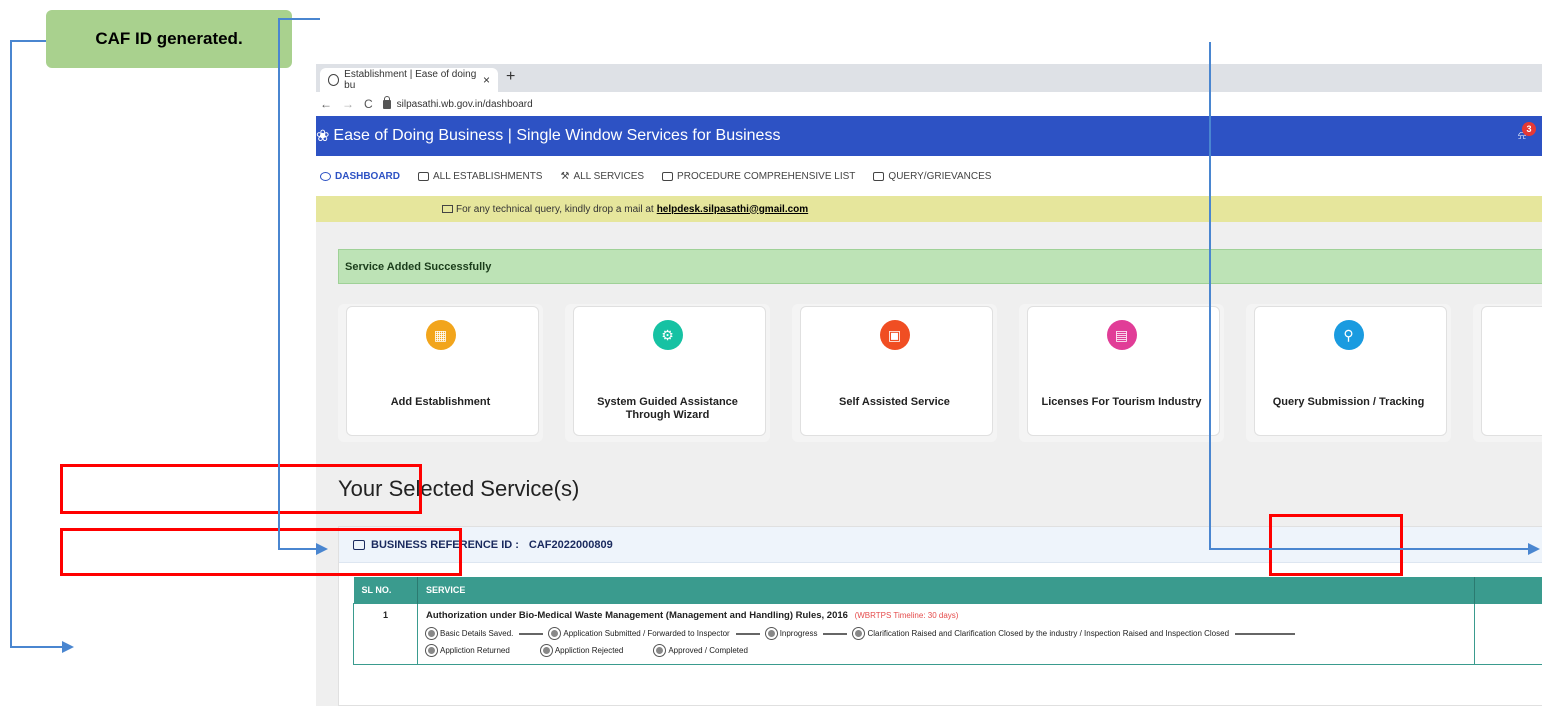 Image resolution: width=1542 pixels, height=706 pixels. Describe the element at coordinates (477, 633) in the screenshot. I see `step-label: Basic Details Saved.` at that location.